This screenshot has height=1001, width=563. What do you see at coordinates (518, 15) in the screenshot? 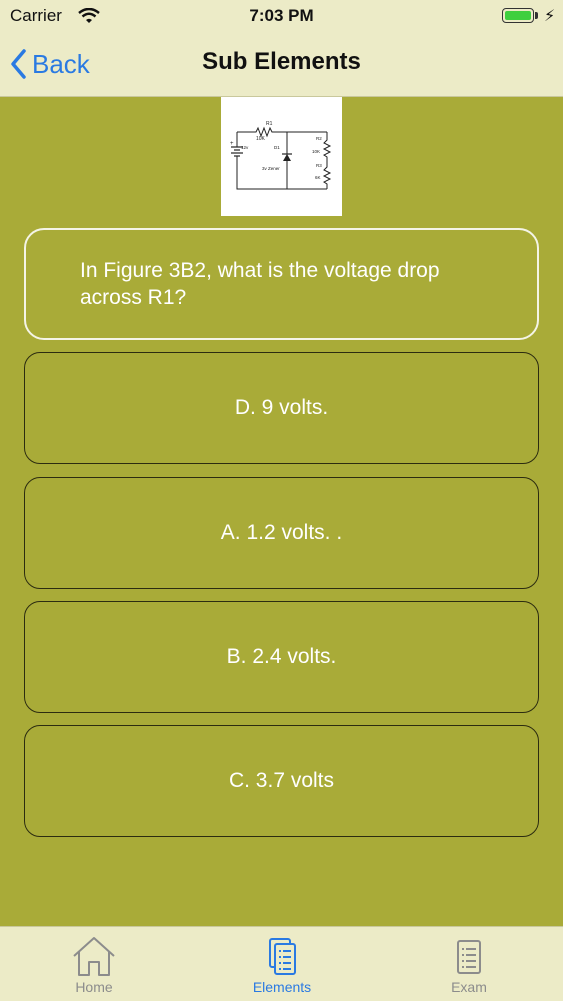
I see `battery-icon` at bounding box center [518, 15].